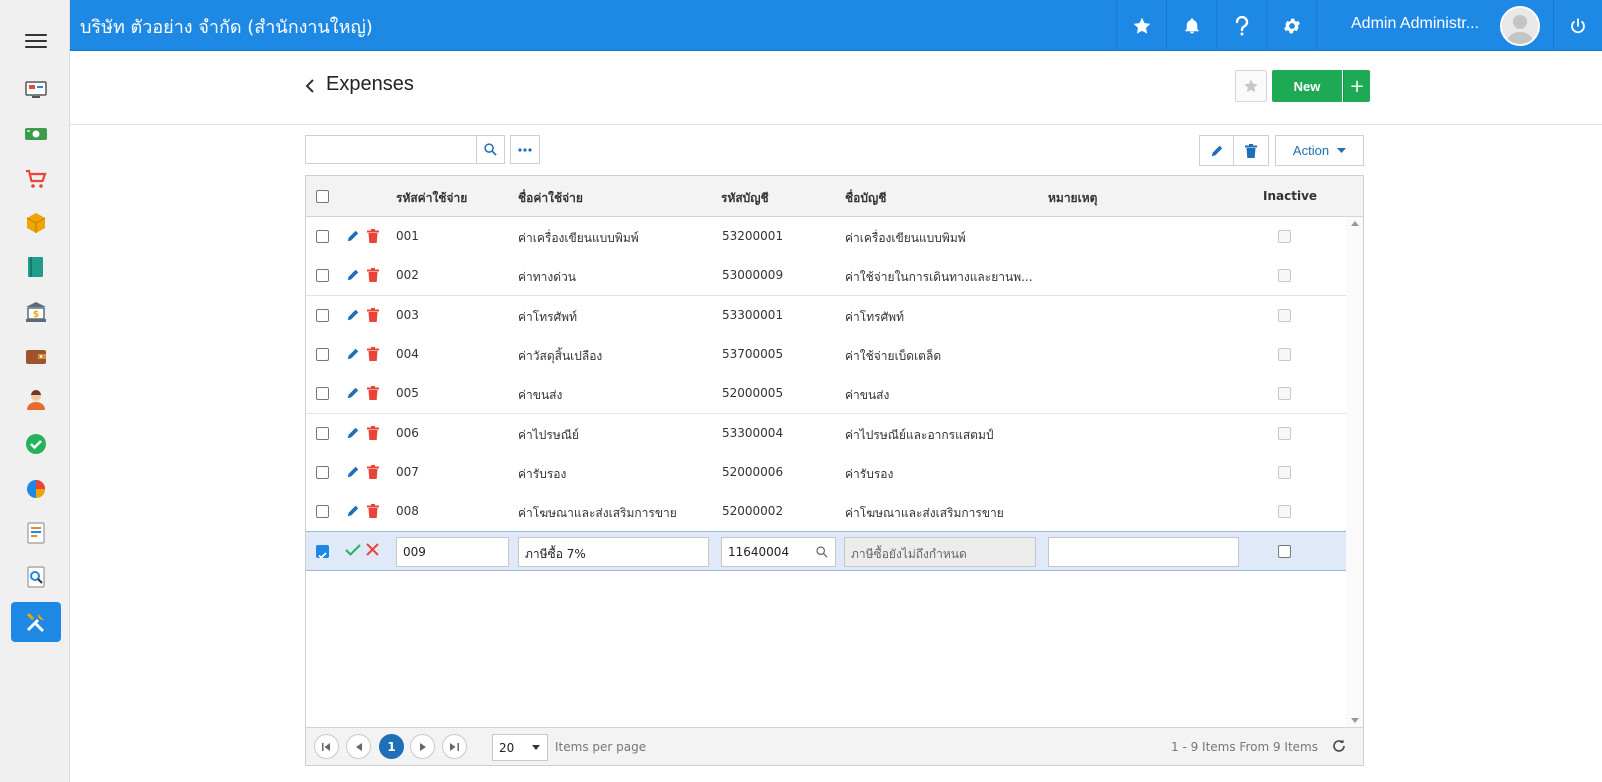  I want to click on bulk-delete-button, so click(1251, 150).